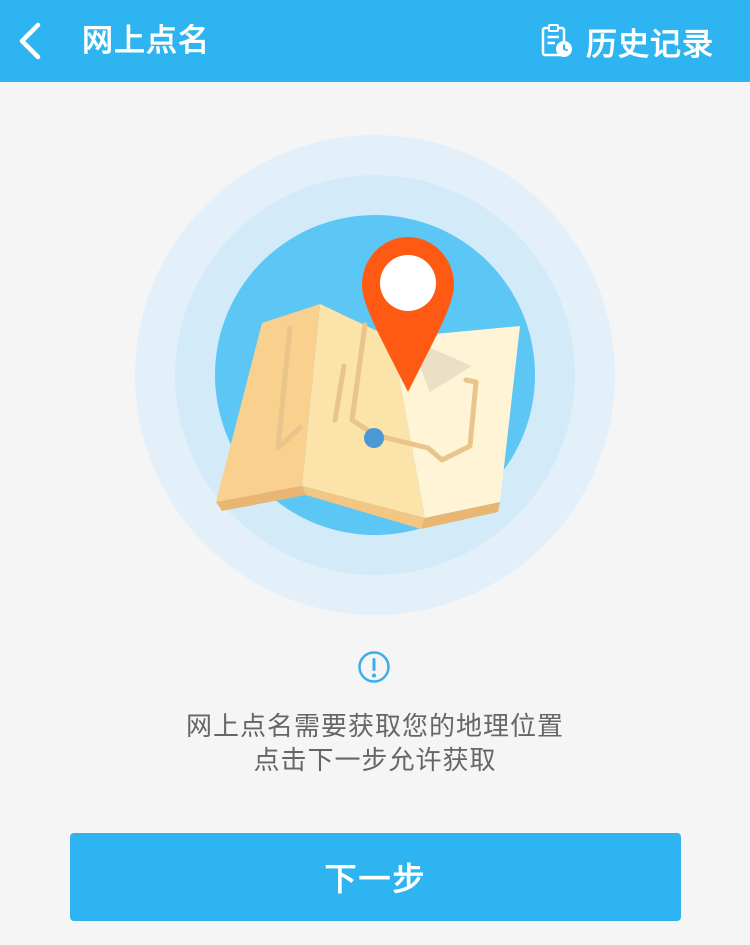 The height and width of the screenshot is (945, 750). Describe the element at coordinates (375, 761) in the screenshot. I see `permission-hint: 点击下一步允许获取` at that location.